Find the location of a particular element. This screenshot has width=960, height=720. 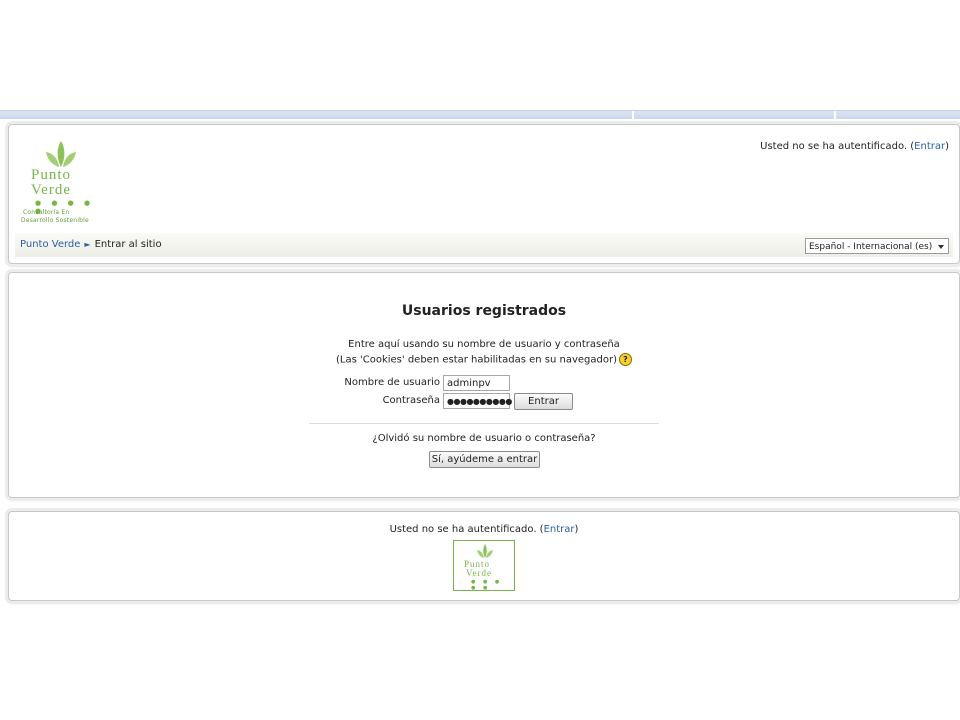

footer-logo: Punto Verde ● ● ● ● ● is located at coordinates (484, 565).